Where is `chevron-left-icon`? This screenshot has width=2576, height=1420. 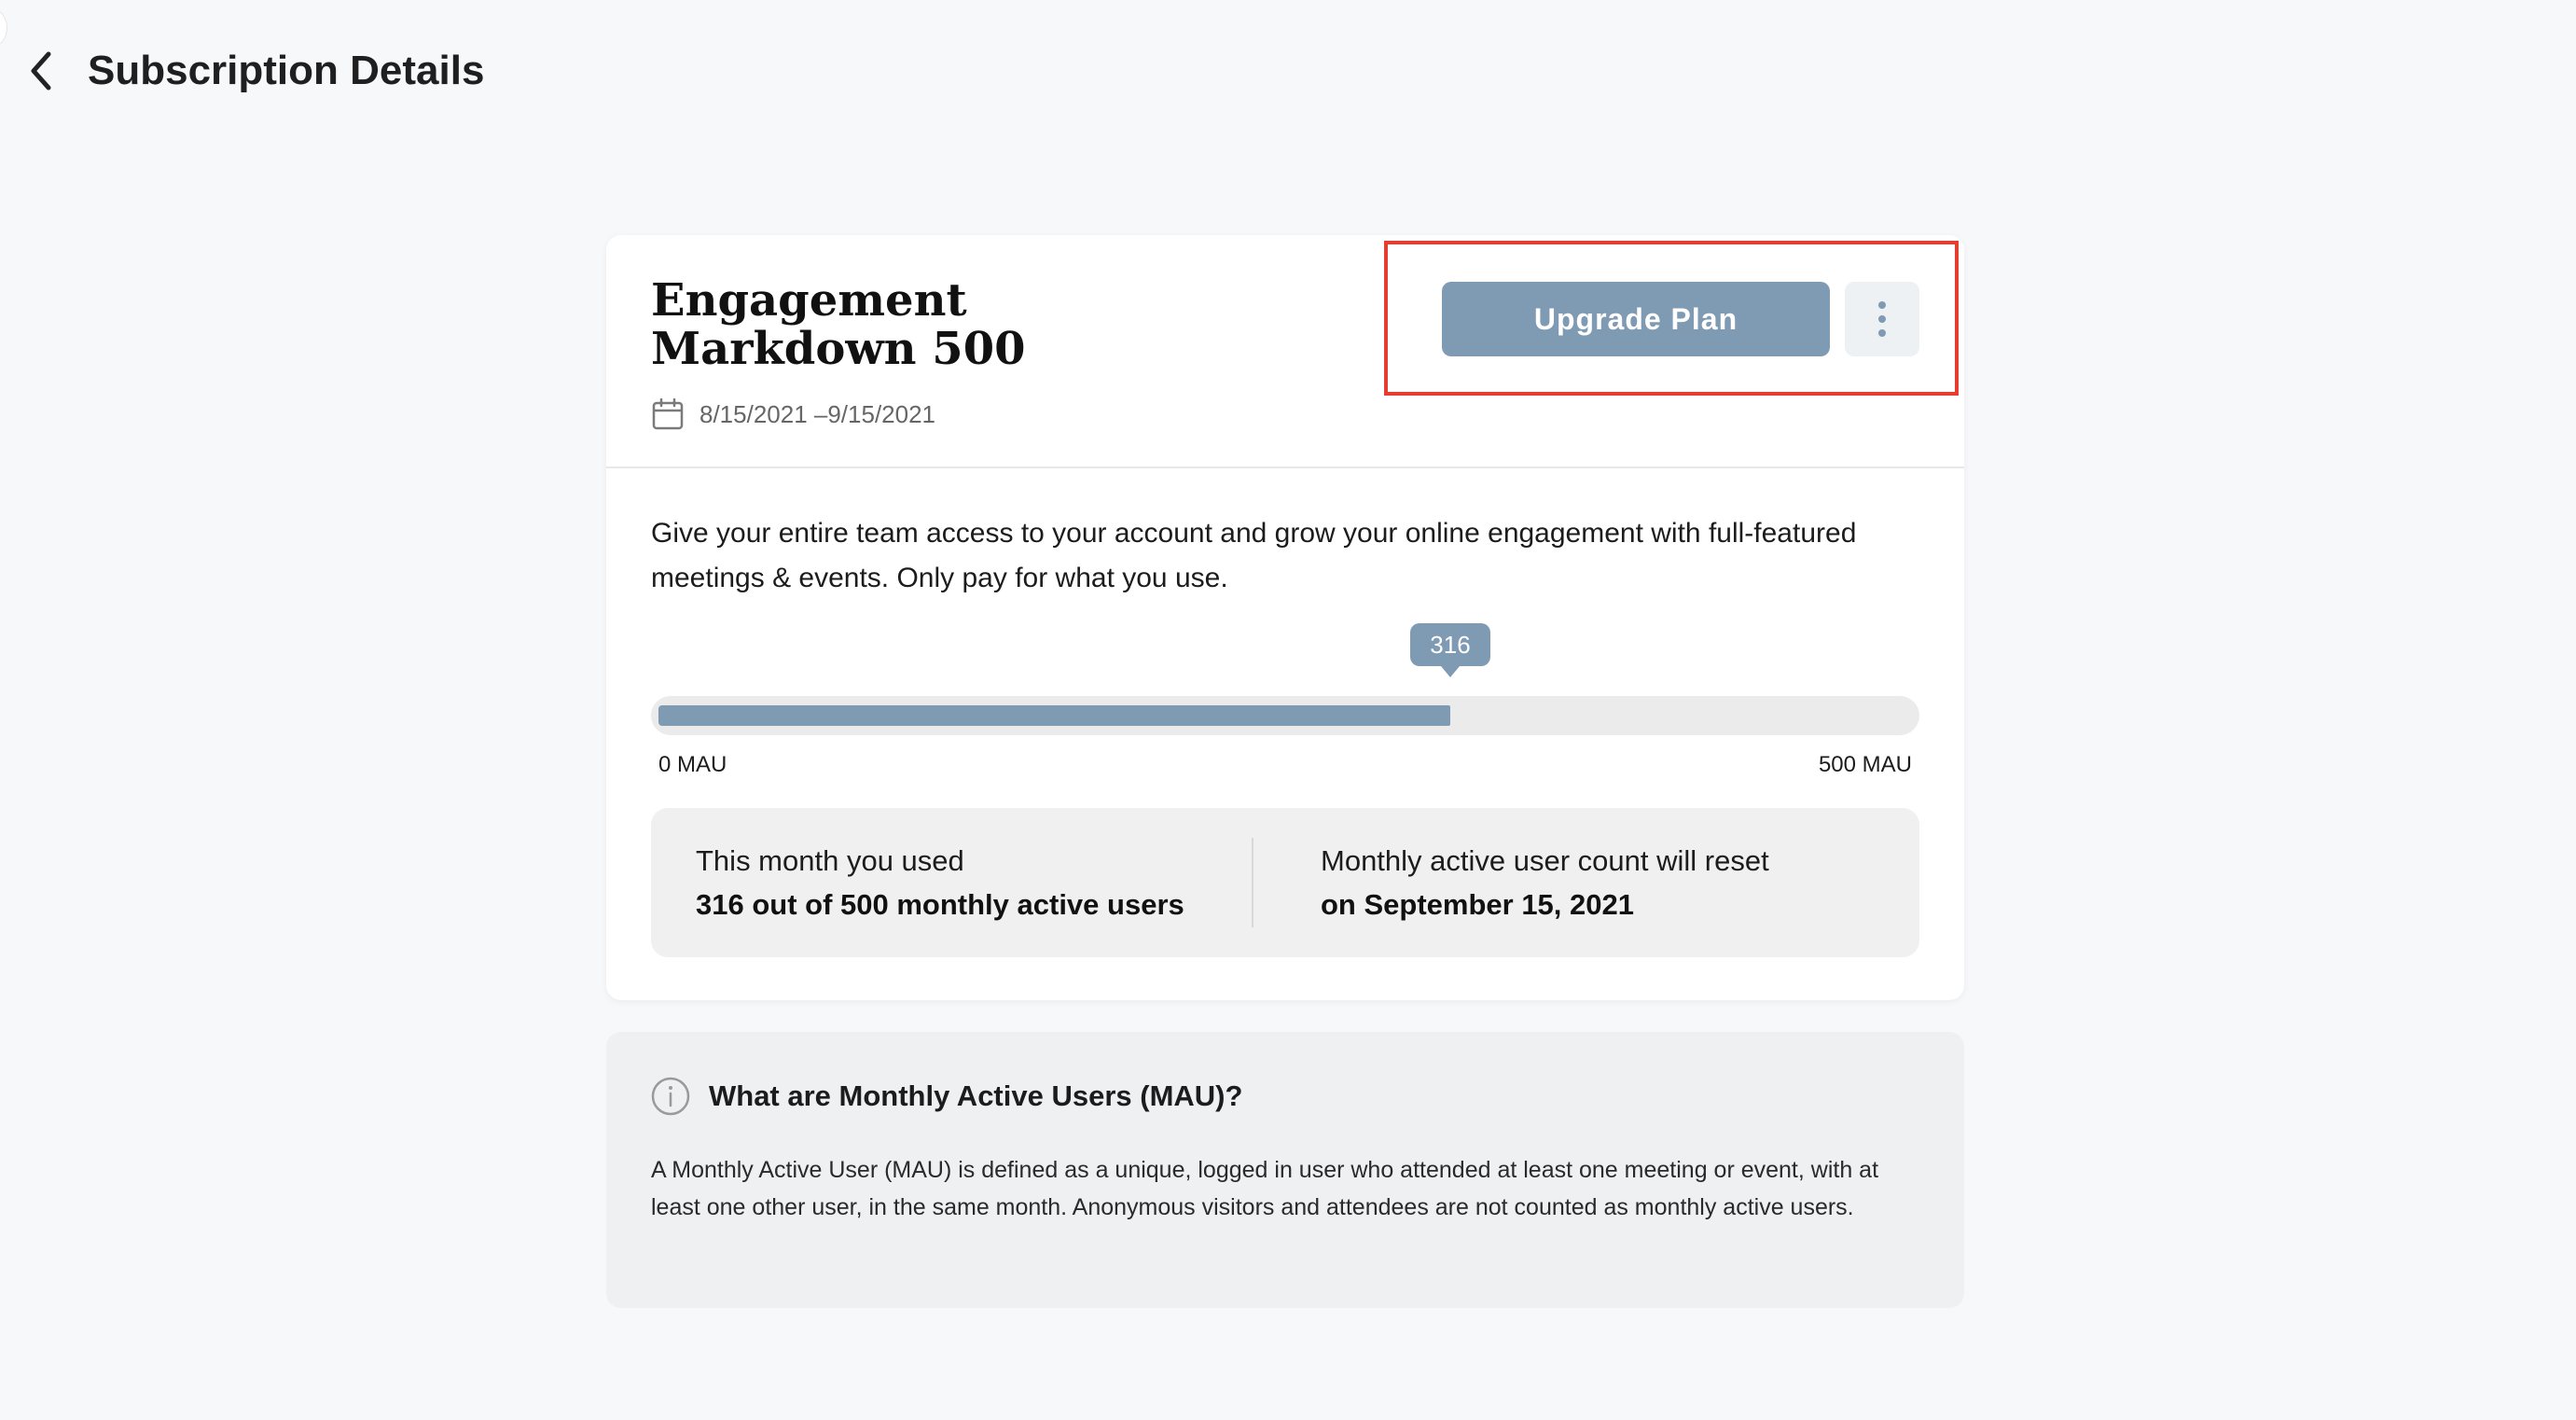
chevron-left-icon is located at coordinates (41, 70).